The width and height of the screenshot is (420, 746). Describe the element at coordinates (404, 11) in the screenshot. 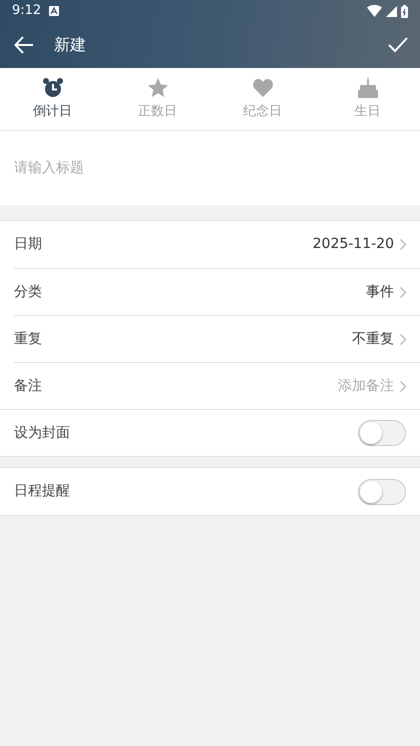

I see `battery-icon` at that location.